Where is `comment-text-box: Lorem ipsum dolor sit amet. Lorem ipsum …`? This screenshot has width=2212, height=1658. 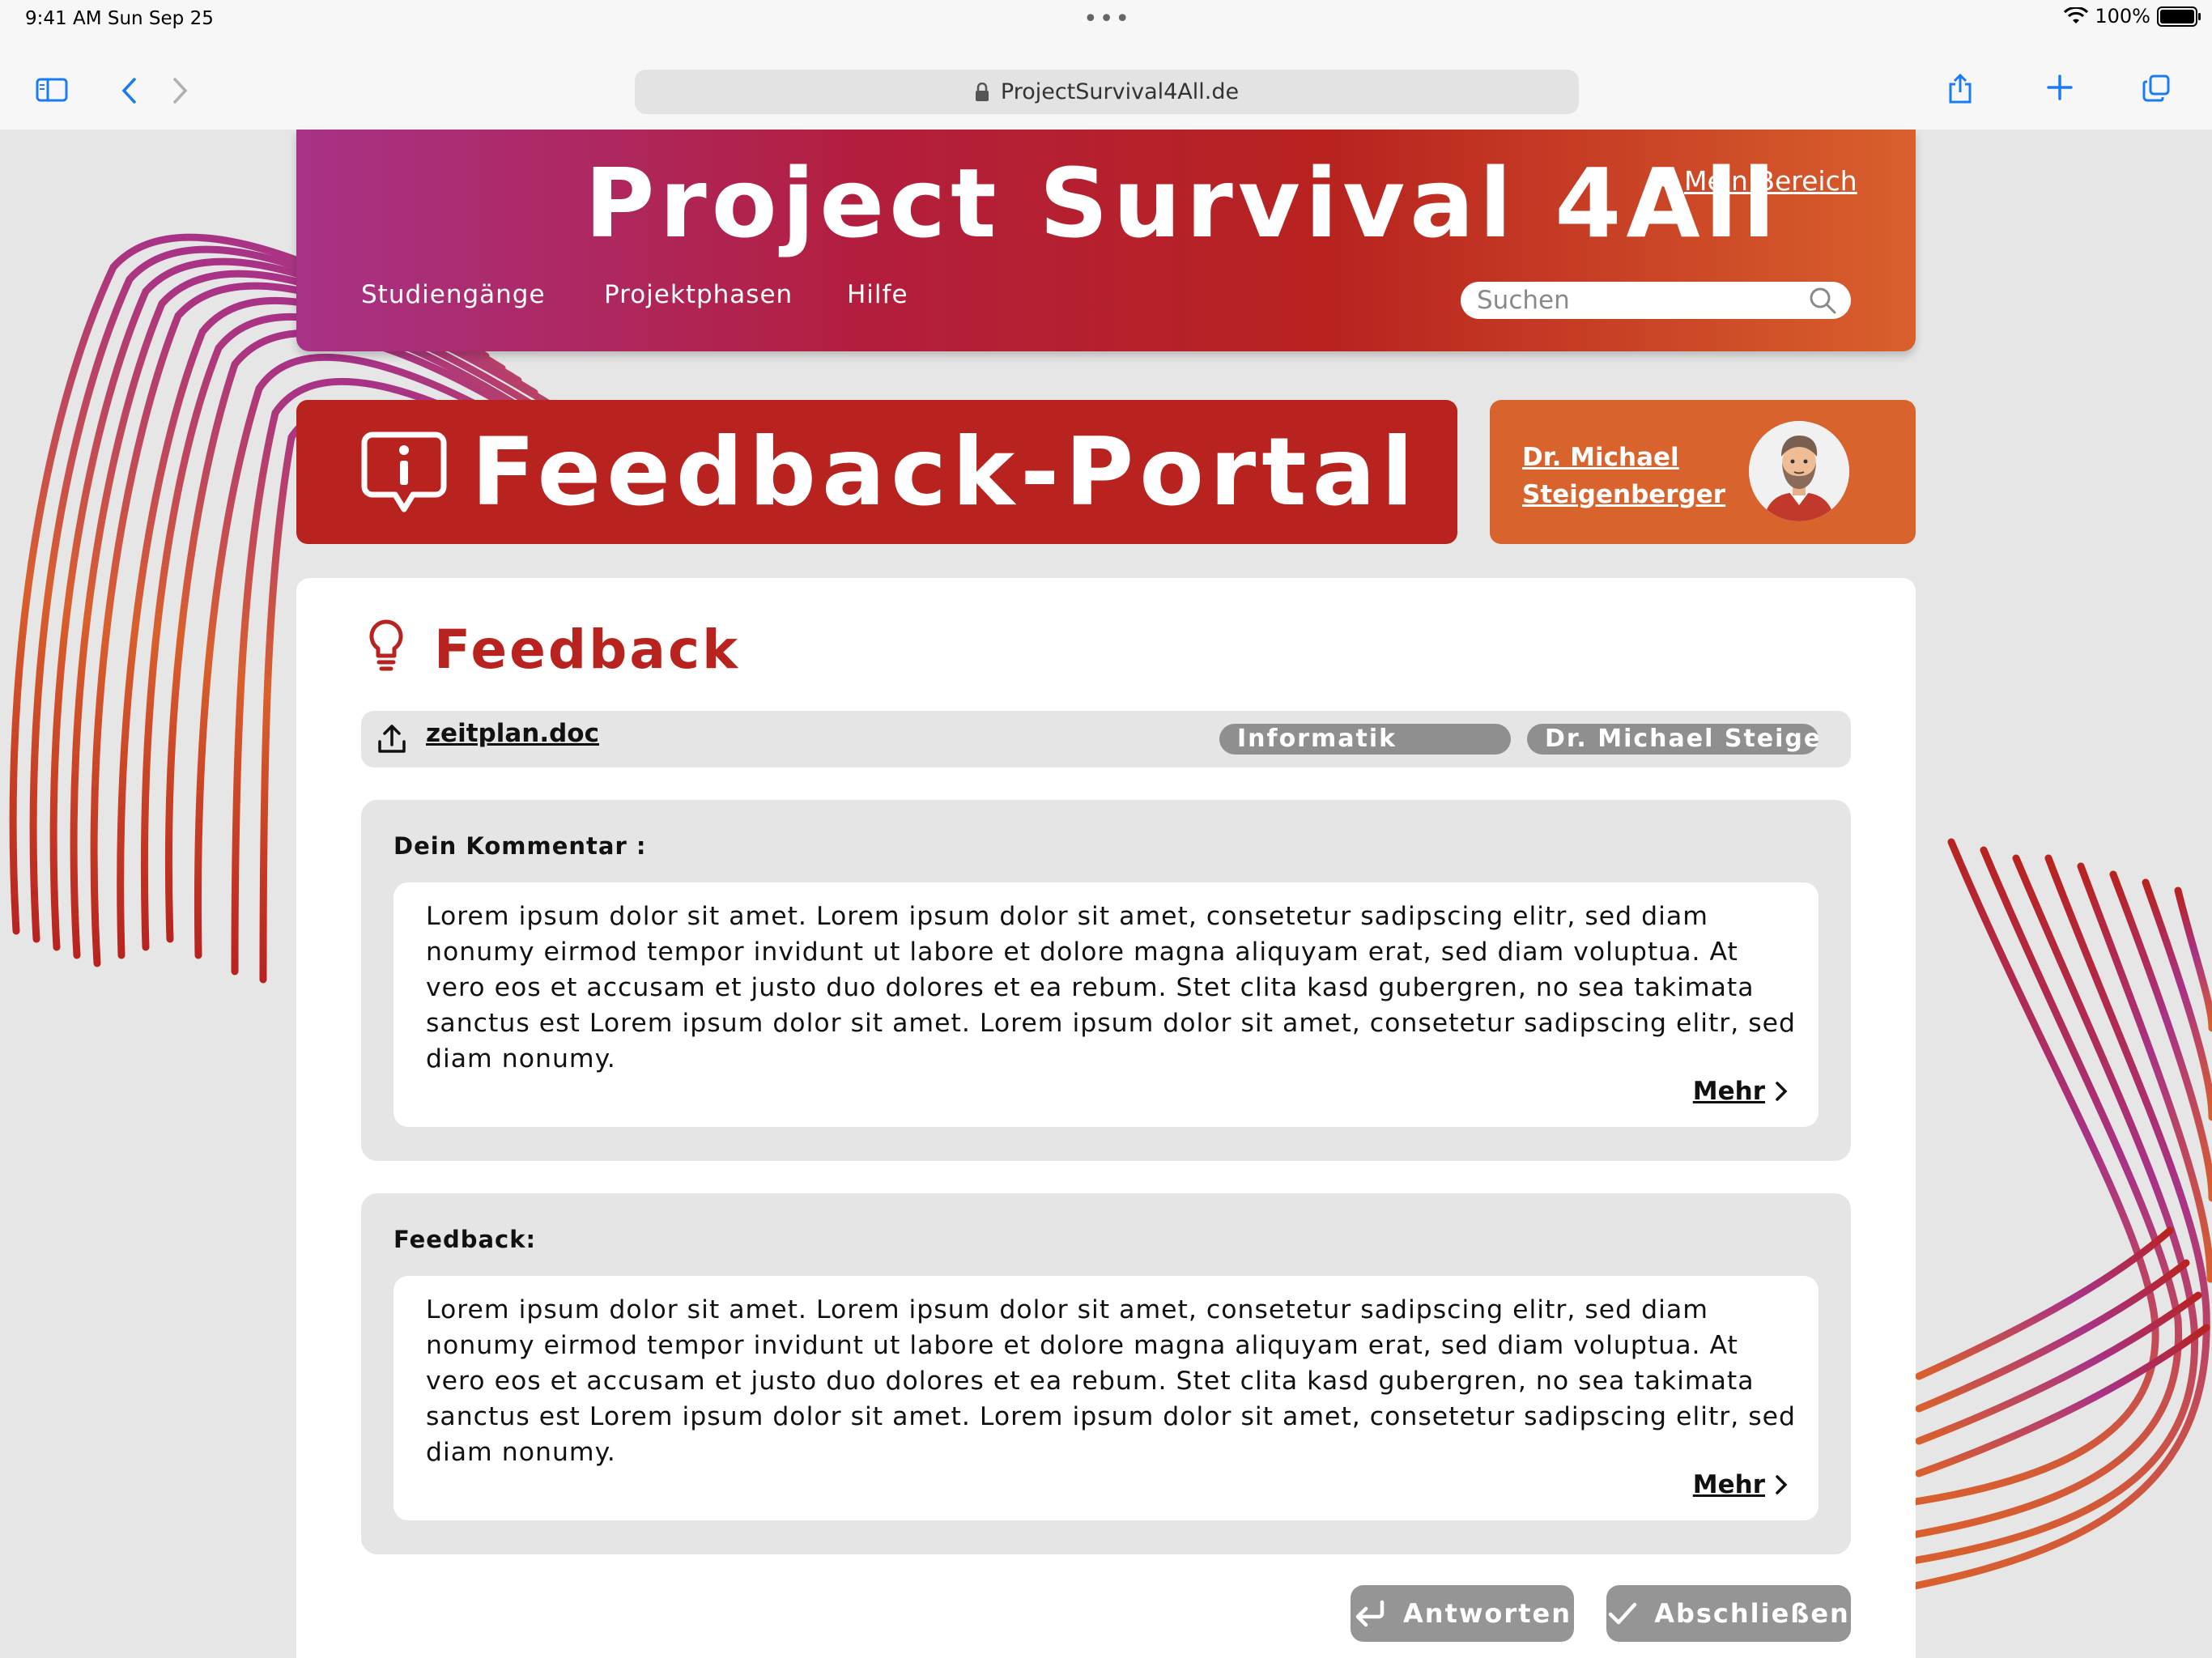 comment-text-box: Lorem ipsum dolor sit amet. Lorem ipsum … is located at coordinates (1106, 1004).